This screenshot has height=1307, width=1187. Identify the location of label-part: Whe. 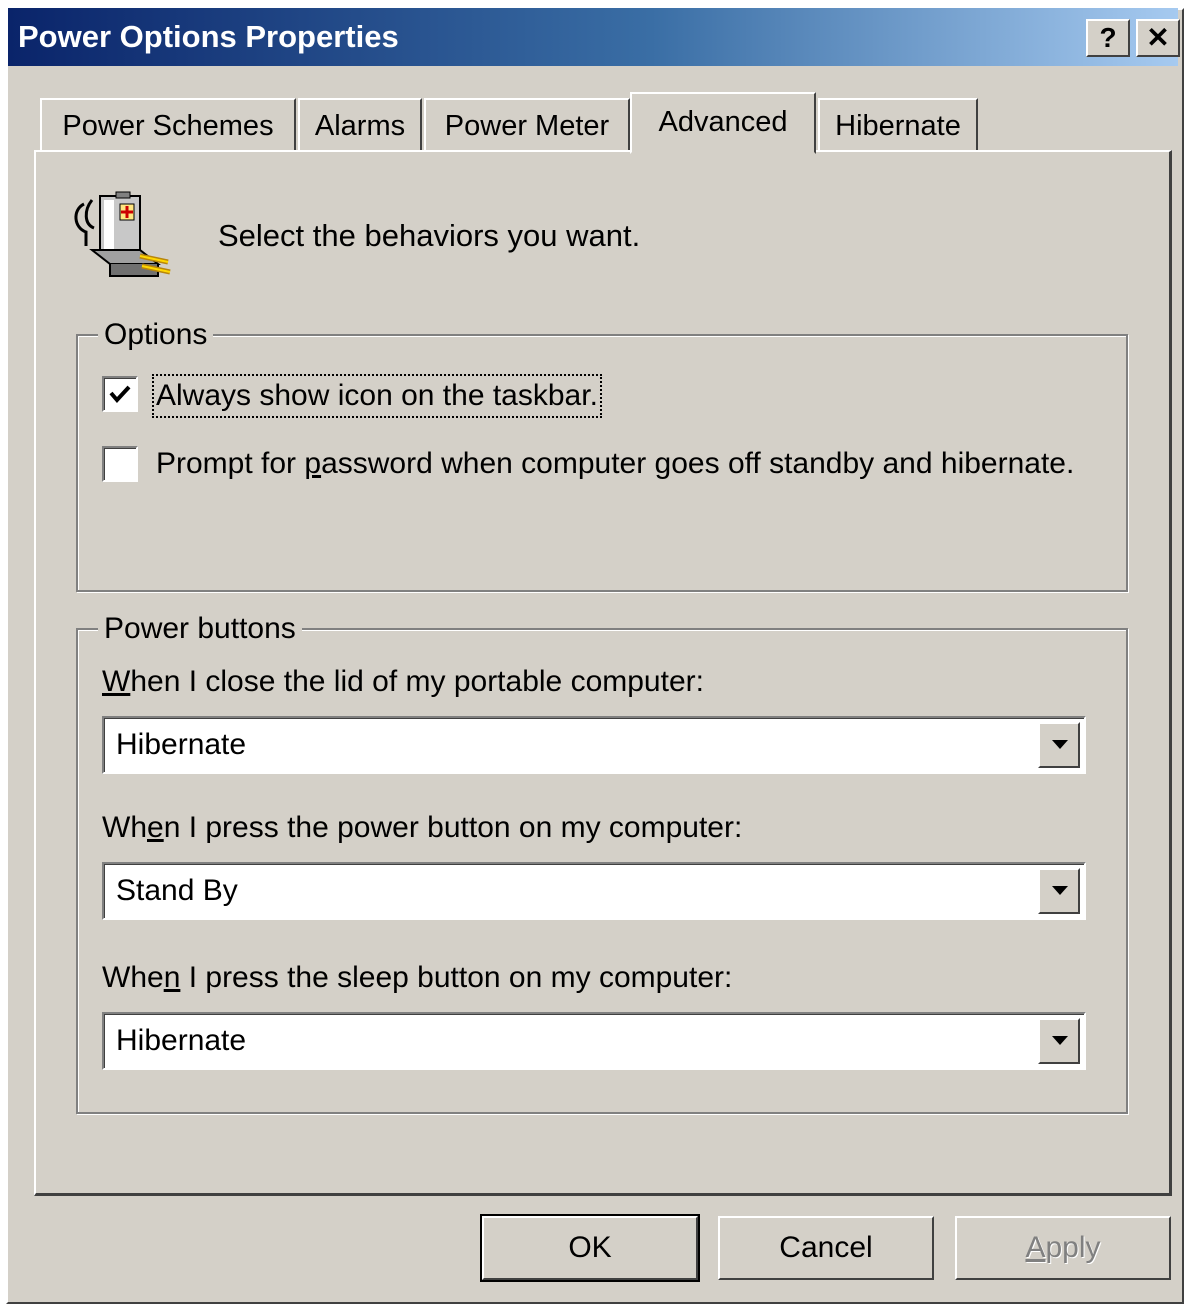
(133, 977).